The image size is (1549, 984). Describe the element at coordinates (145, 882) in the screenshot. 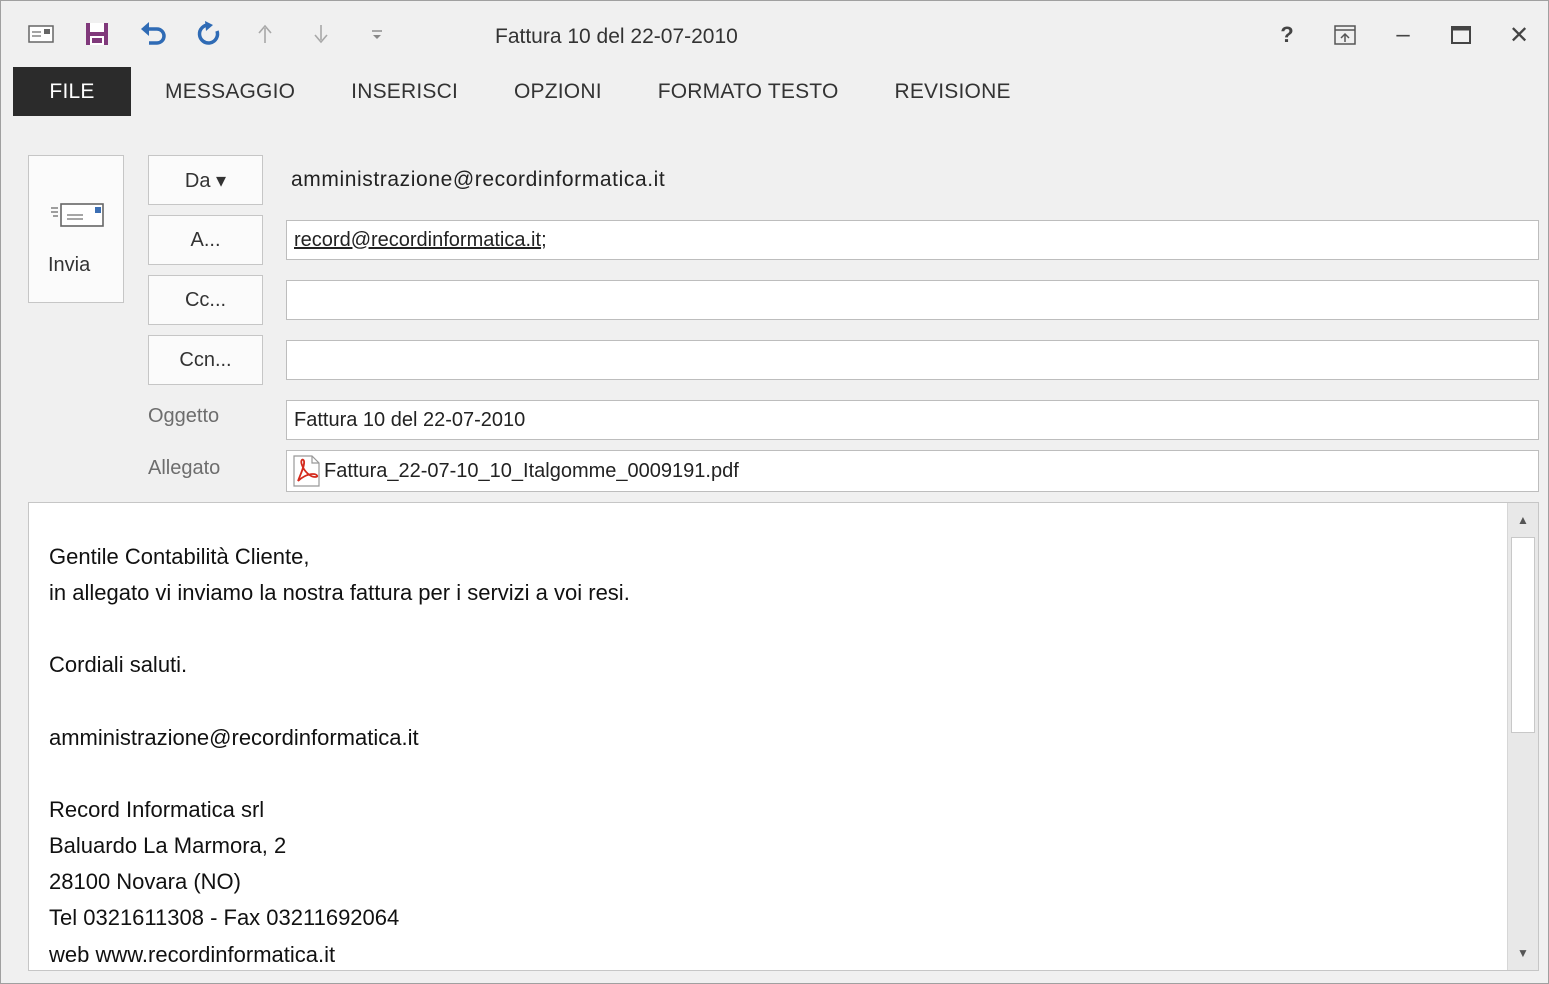

I see `body-line: 28100 Novara (NO)` at that location.